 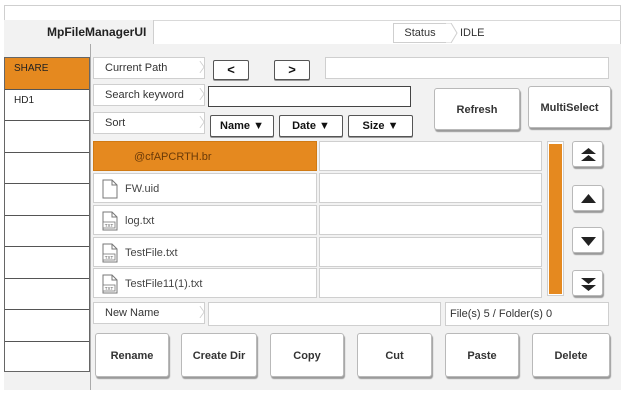 I want to click on file-name: log.txt, so click(x=140, y=221).